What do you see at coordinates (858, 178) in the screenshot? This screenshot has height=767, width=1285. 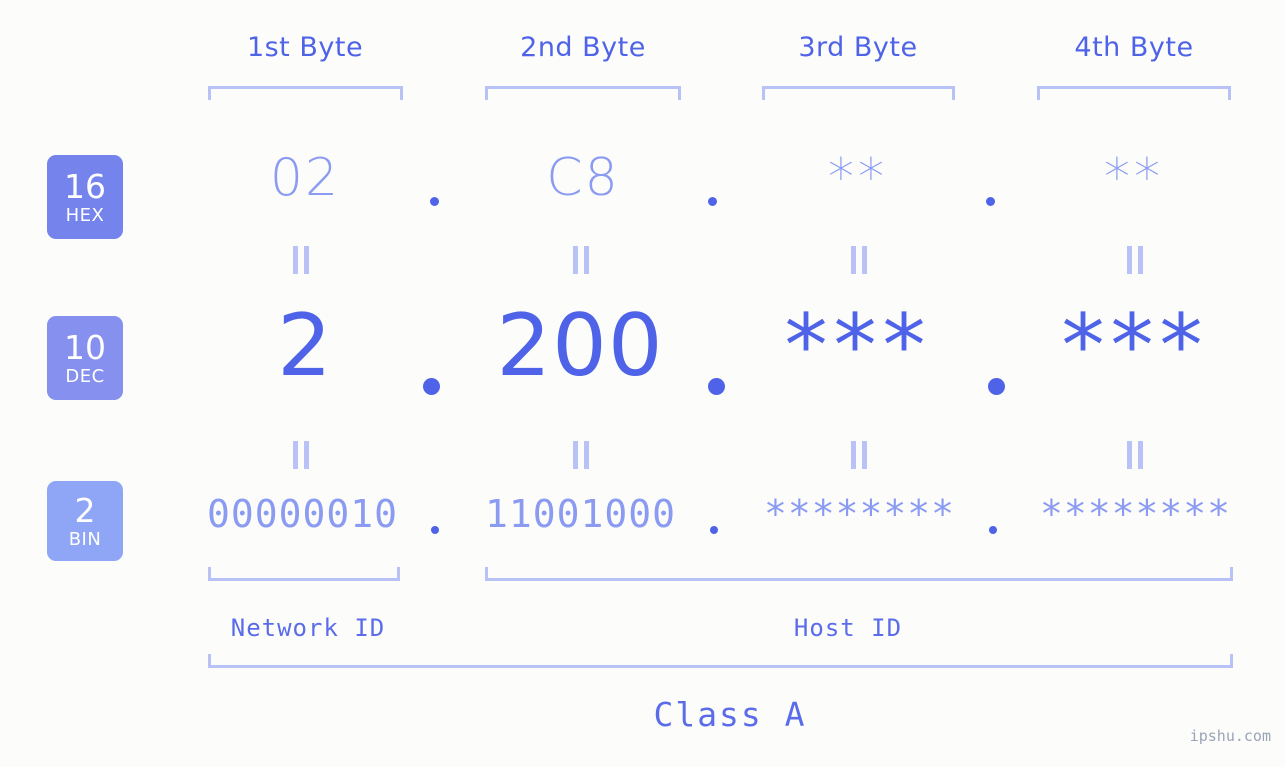 I see `hex-byte-3: **` at bounding box center [858, 178].